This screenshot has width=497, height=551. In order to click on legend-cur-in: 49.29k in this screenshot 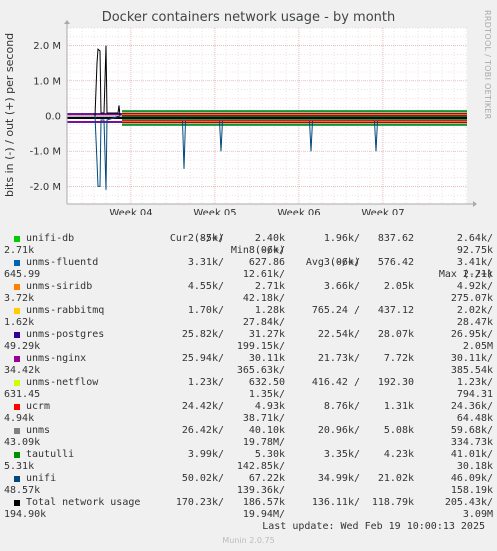, I will do `click(22, 346)`.